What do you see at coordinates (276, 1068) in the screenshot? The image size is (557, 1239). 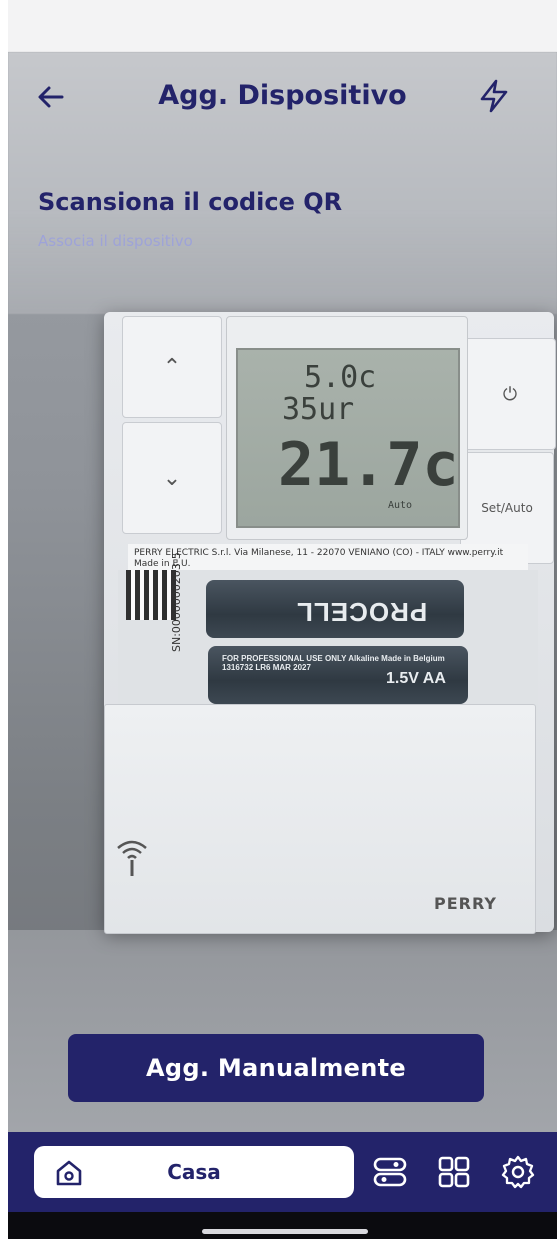 I see `add-manually-button: Agg. Manualmente` at bounding box center [276, 1068].